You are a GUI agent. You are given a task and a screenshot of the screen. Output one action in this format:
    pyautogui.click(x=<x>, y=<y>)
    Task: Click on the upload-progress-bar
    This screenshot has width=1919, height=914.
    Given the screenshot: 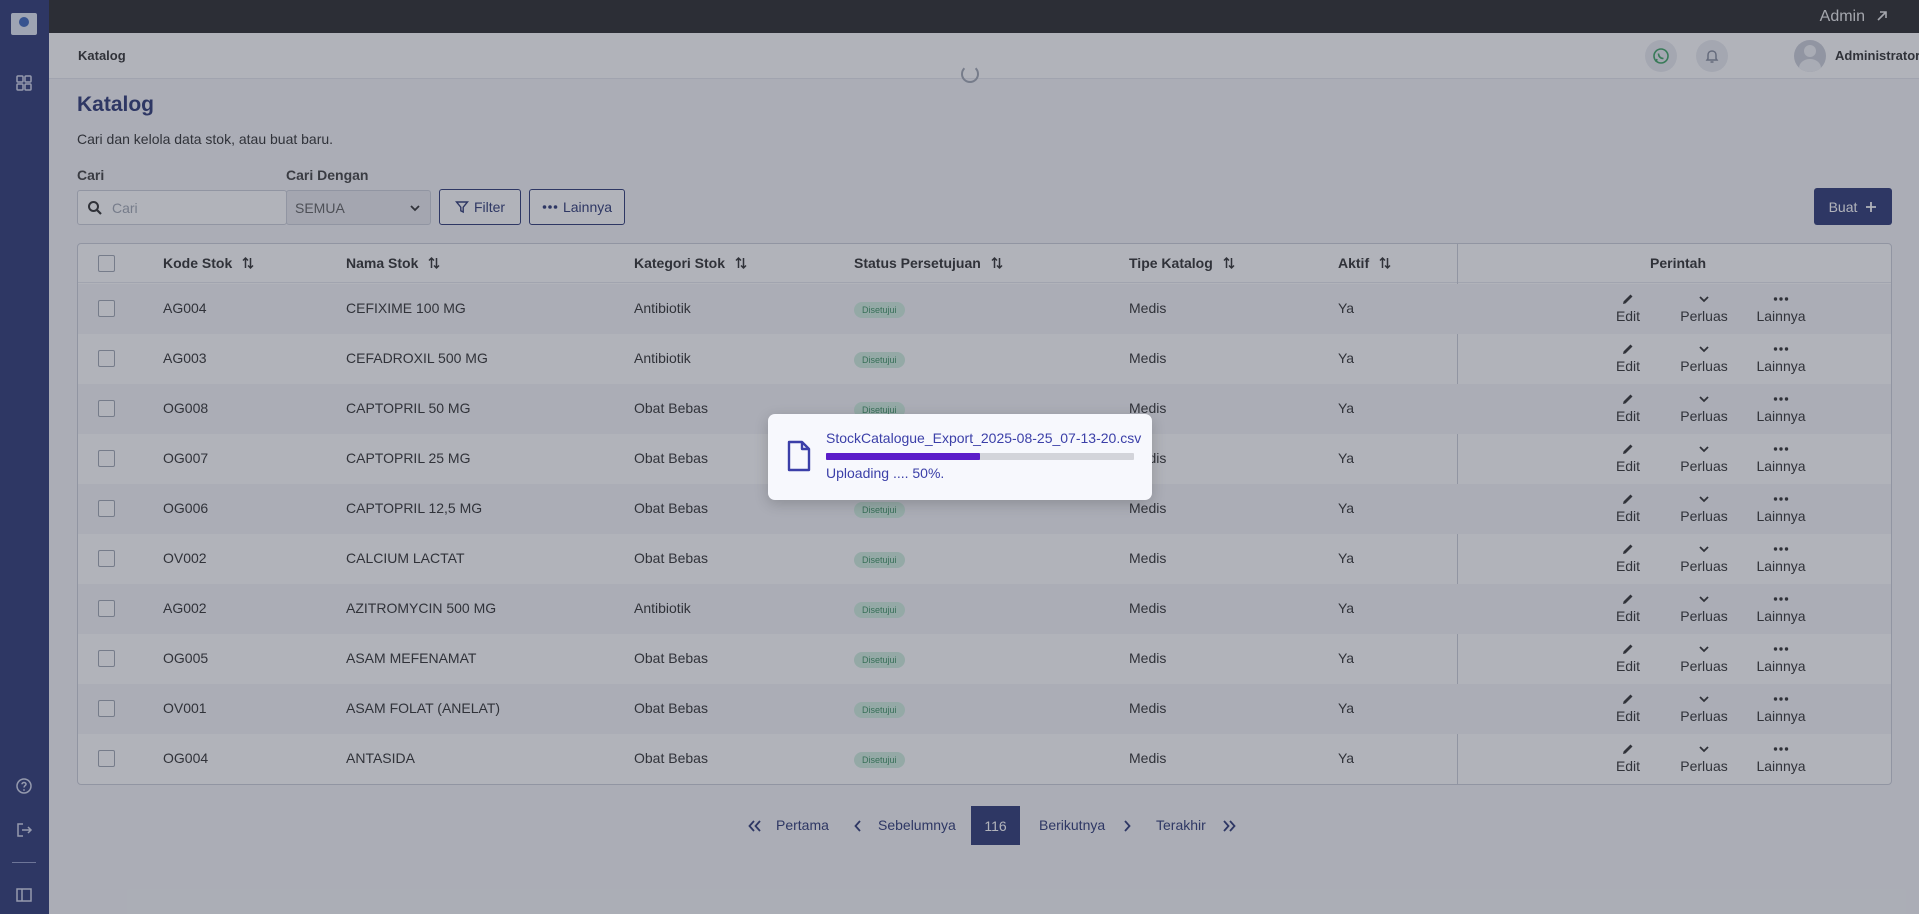 What is the action you would take?
    pyautogui.click(x=980, y=456)
    